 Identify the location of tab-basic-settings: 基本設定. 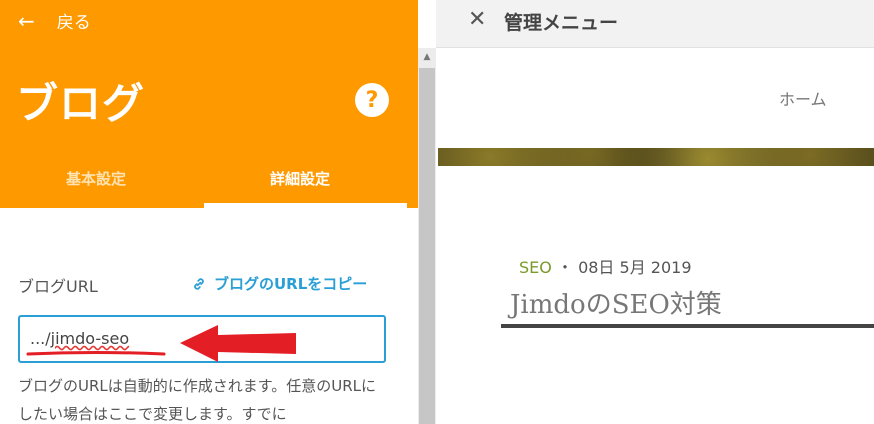
(96, 178).